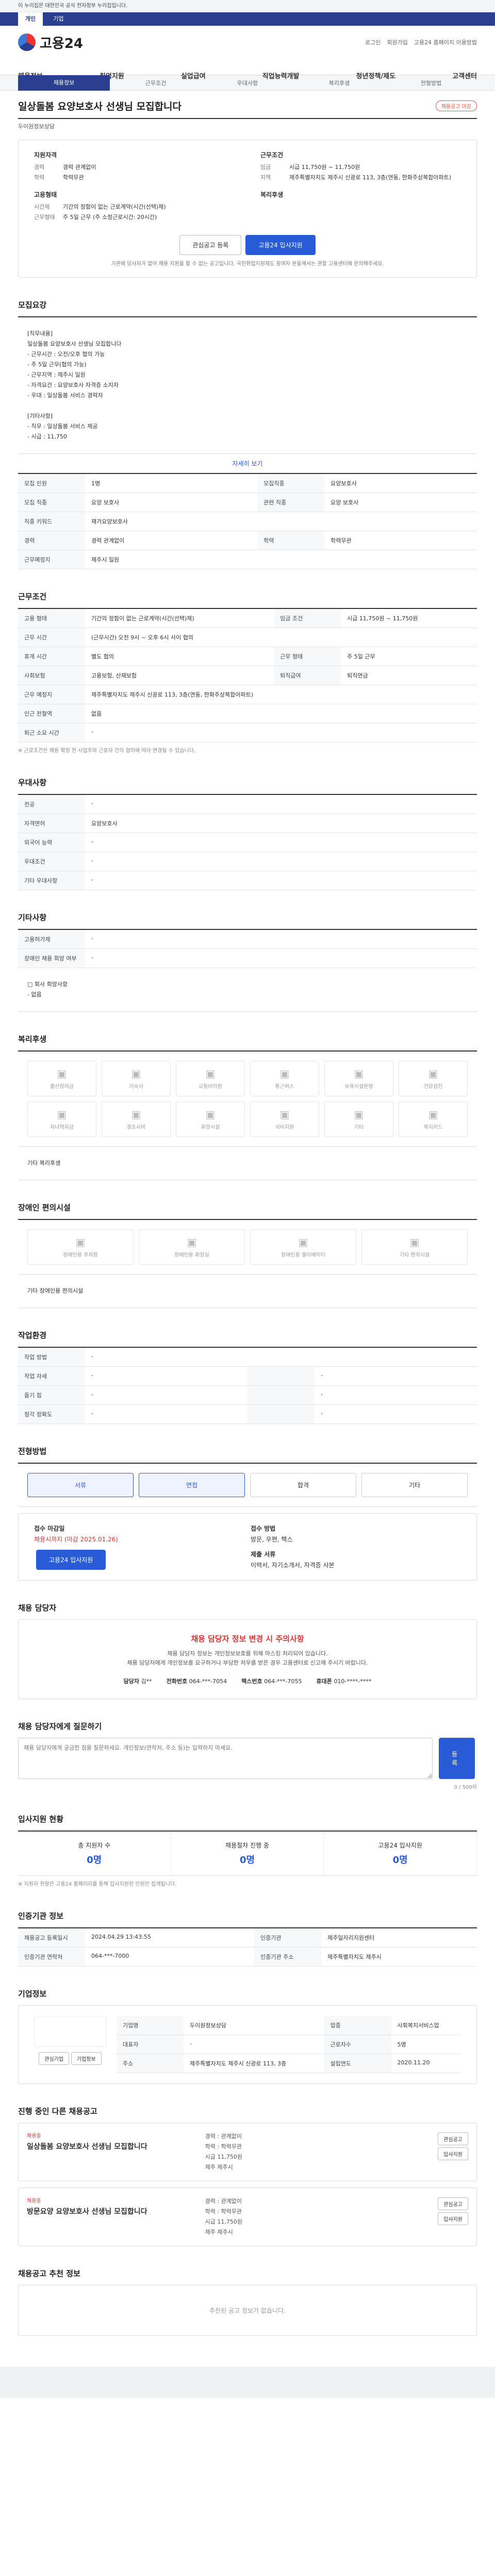 The image size is (495, 2576). Describe the element at coordinates (64, 83) in the screenshot. I see `tab-recruit: 채용정보` at that location.